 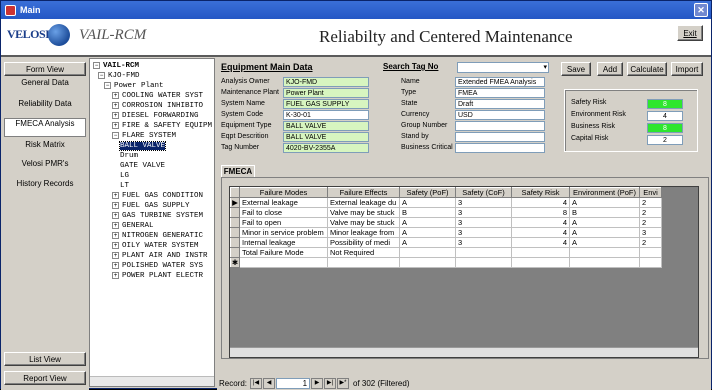 I want to click on field-value: Power Plant, so click(x=326, y=93).